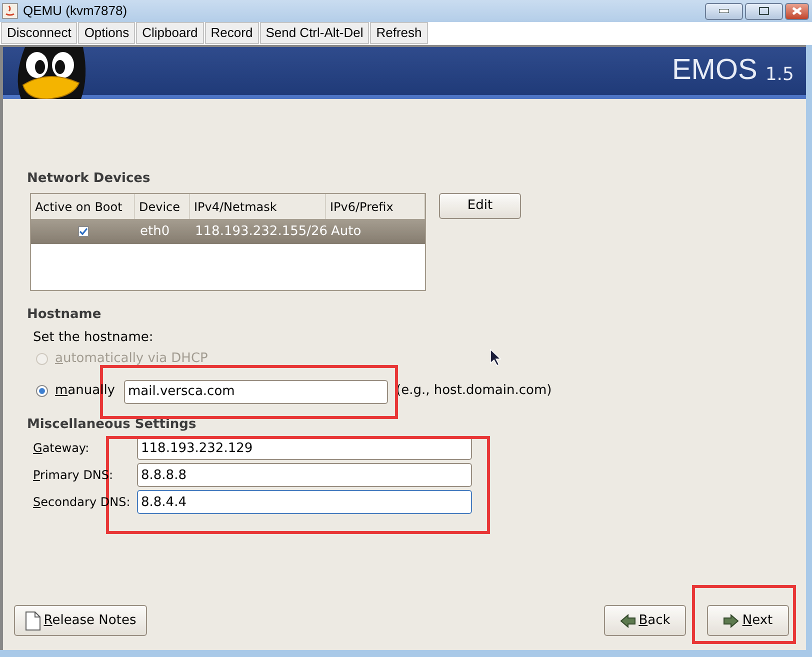  What do you see at coordinates (495, 357) in the screenshot?
I see `cursor-icon` at bounding box center [495, 357].